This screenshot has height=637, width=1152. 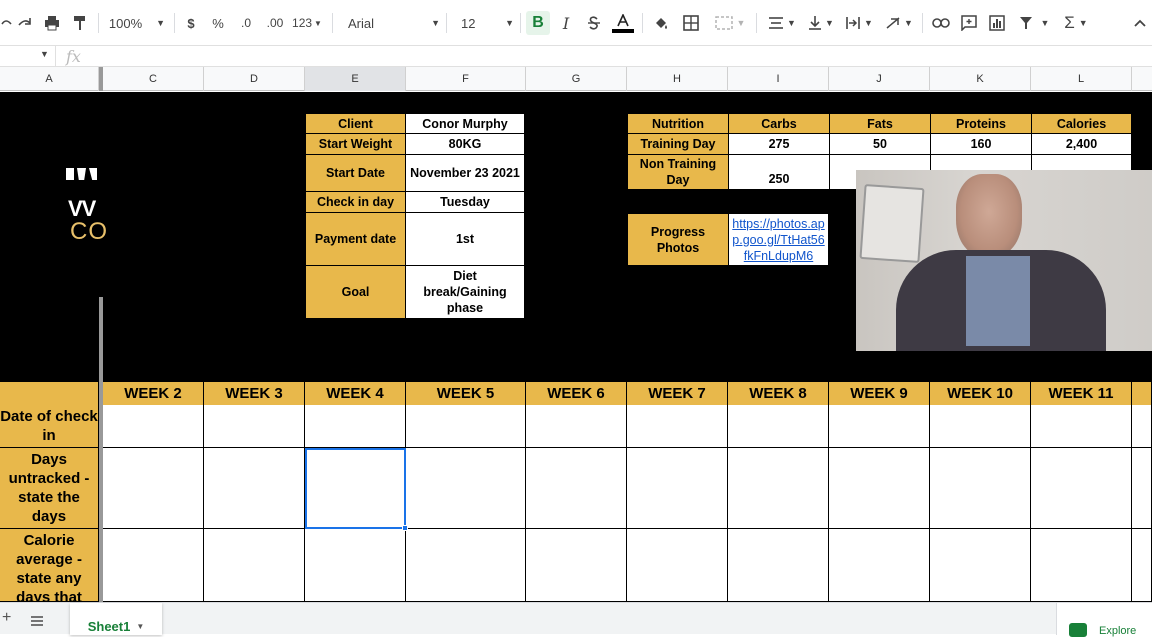 What do you see at coordinates (355, 292) in the screenshot?
I see `goal-label: Goal` at bounding box center [355, 292].